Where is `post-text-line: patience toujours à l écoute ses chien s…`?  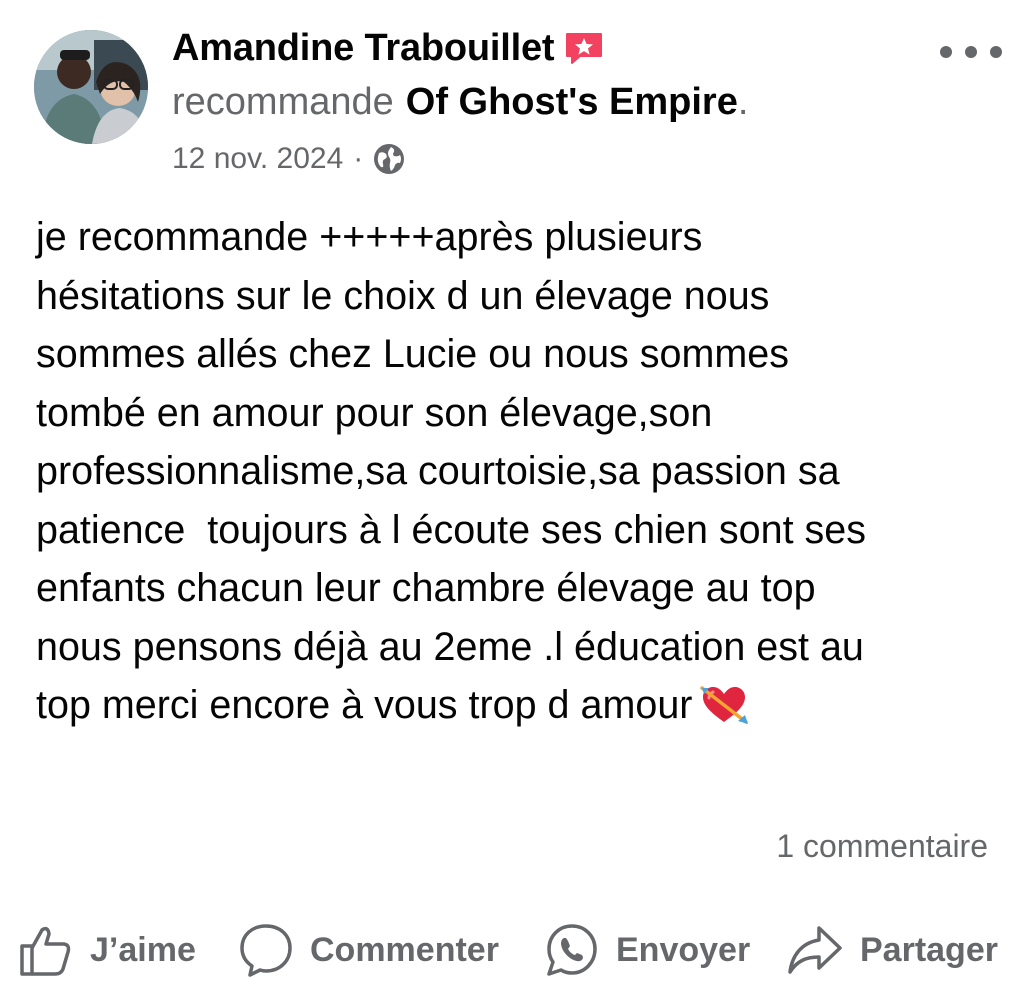 post-text-line: patience toujours à l écoute ses chien s… is located at coordinates (451, 529).